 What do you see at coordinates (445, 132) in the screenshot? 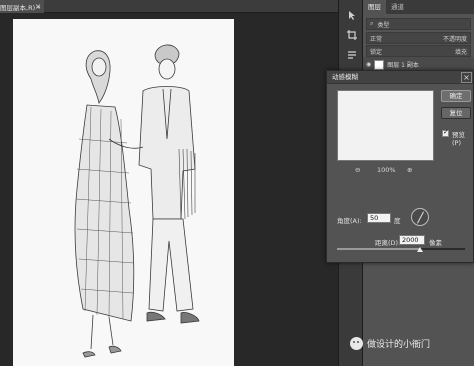
I see `preview-checkbox` at bounding box center [445, 132].